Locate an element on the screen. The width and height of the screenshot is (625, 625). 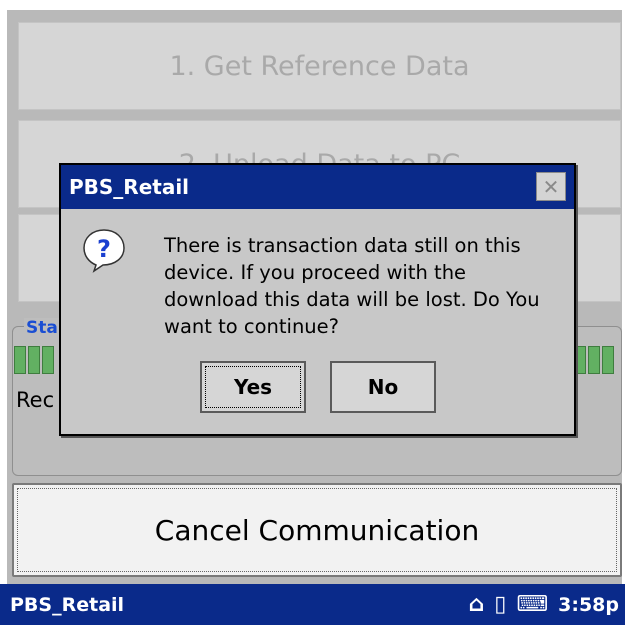
system-tray: ⌂ ▯ ⌨ 3:58p is located at coordinates (544, 604).